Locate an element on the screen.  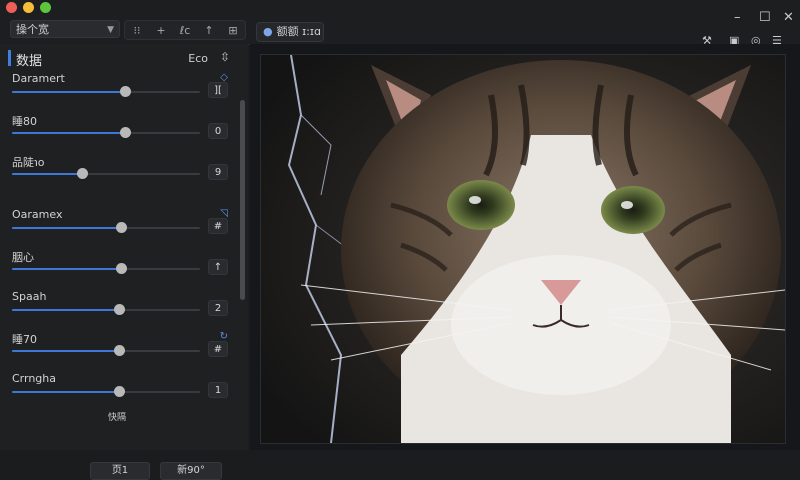
panel-title: 数据 is located at coordinates (29, 61).